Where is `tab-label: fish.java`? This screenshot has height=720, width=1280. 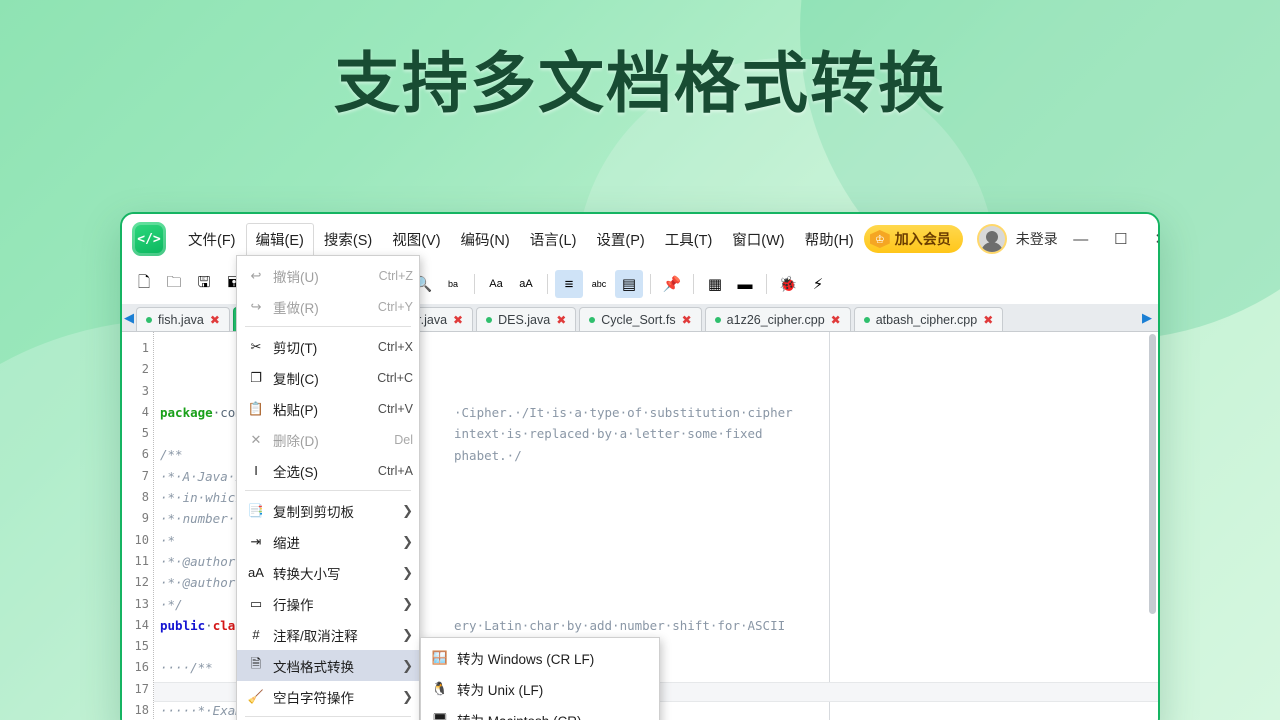 tab-label: fish.java is located at coordinates (181, 319).